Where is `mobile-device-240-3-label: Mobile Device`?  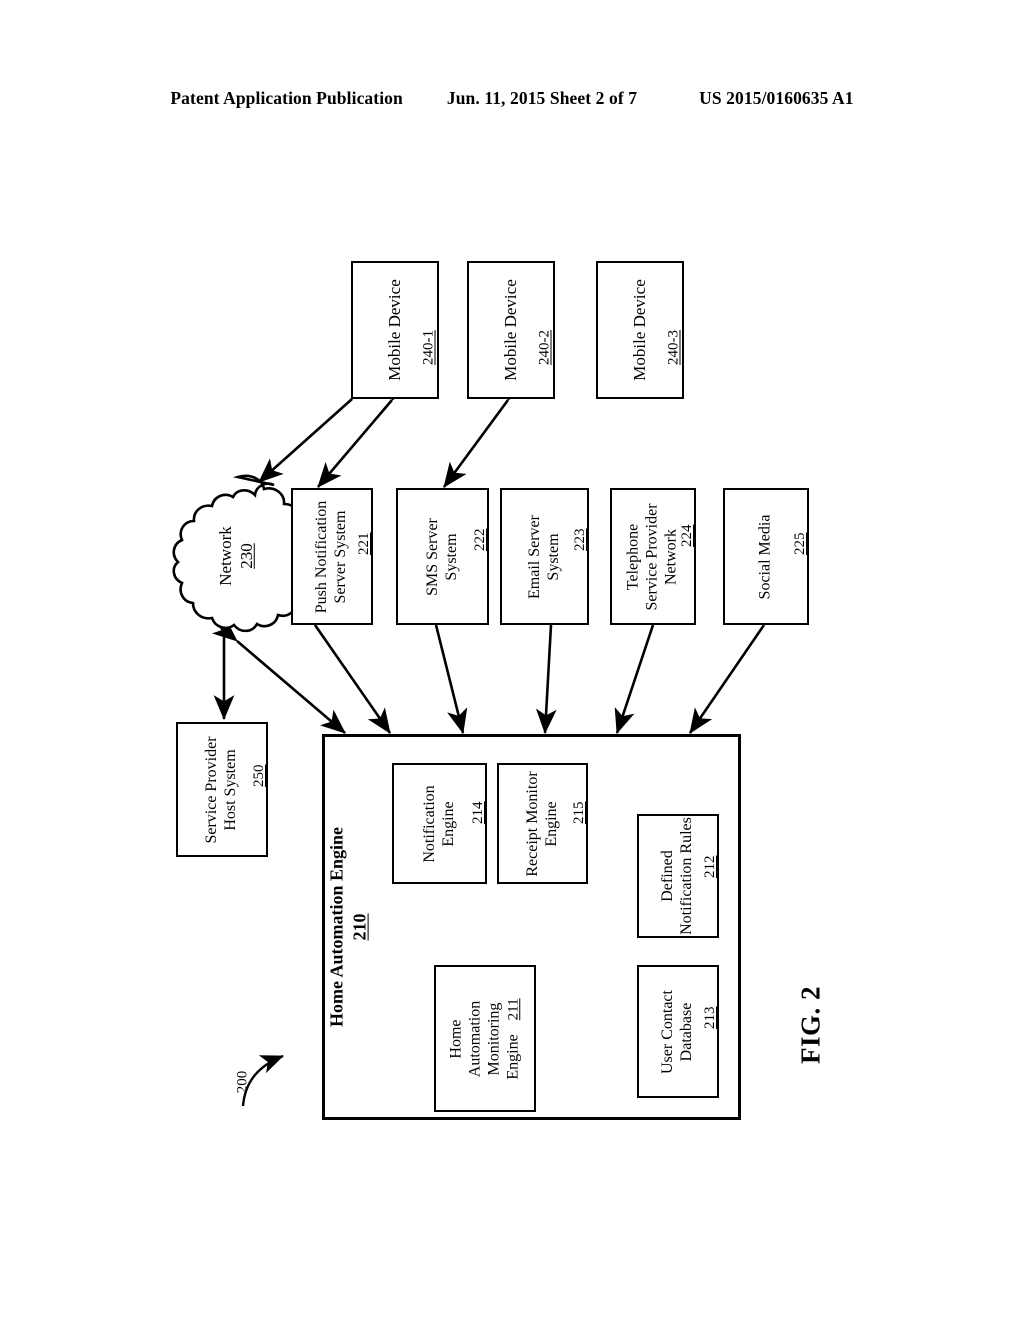 mobile-device-240-3-label: Mobile Device is located at coordinates (640, 330).